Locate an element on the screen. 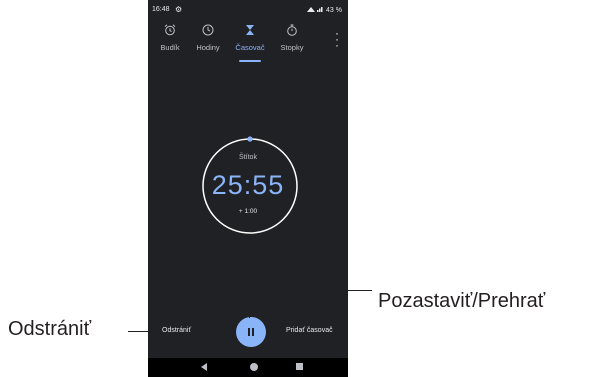 Image resolution: width=601 pixels, height=377 pixels. tab-stopwatch-label: Stopky is located at coordinates (292, 47).